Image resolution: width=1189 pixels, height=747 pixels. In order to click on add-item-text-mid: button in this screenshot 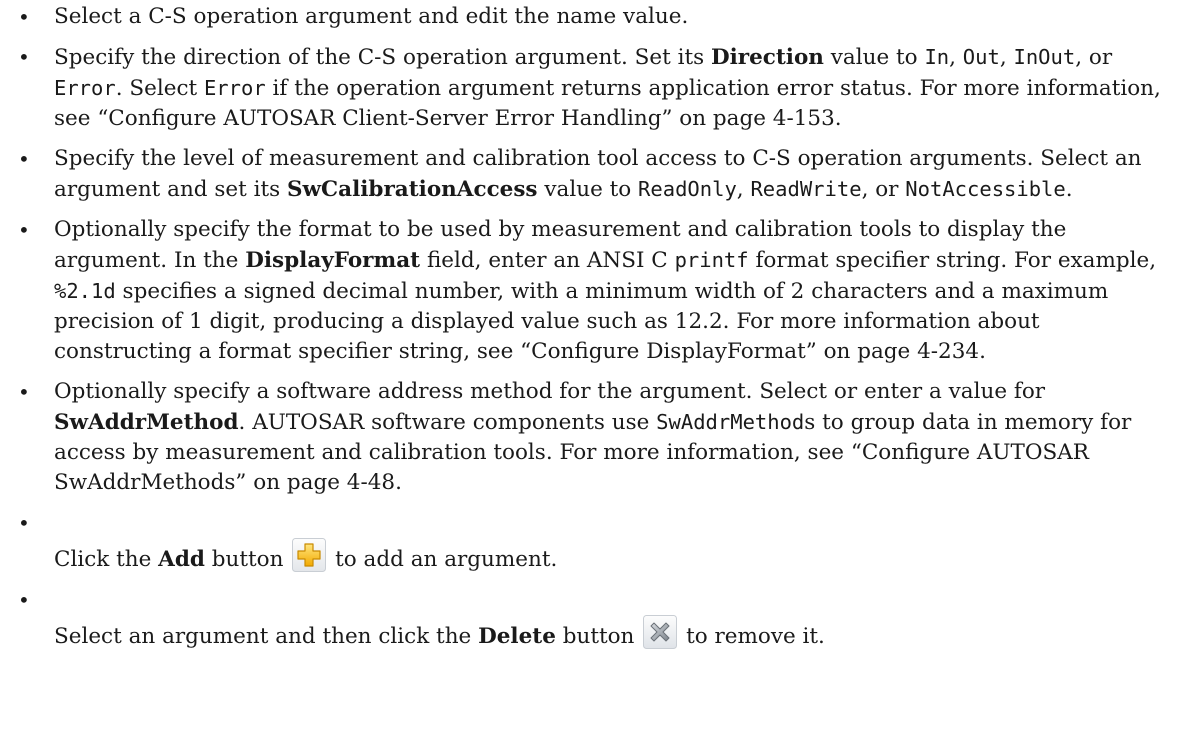, I will do `click(247, 559)`.